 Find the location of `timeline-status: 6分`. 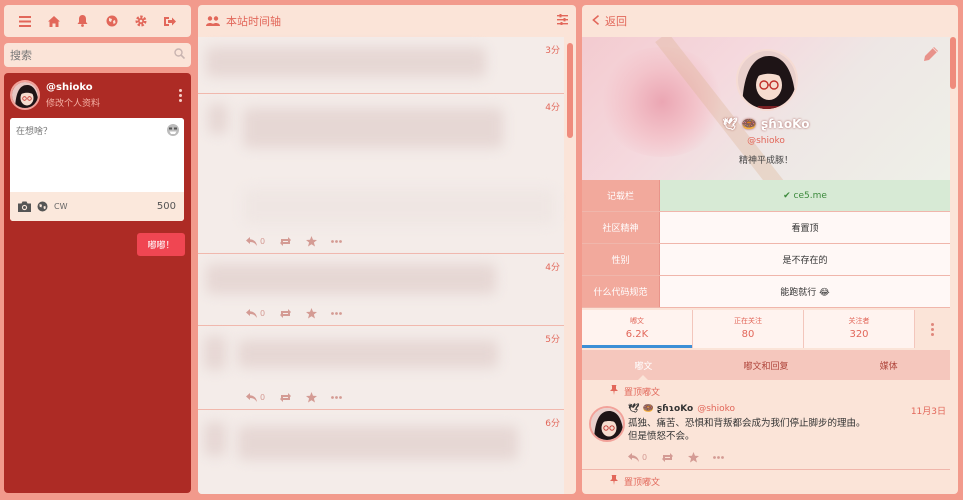

timeline-status: 6分 is located at coordinates (381, 452).